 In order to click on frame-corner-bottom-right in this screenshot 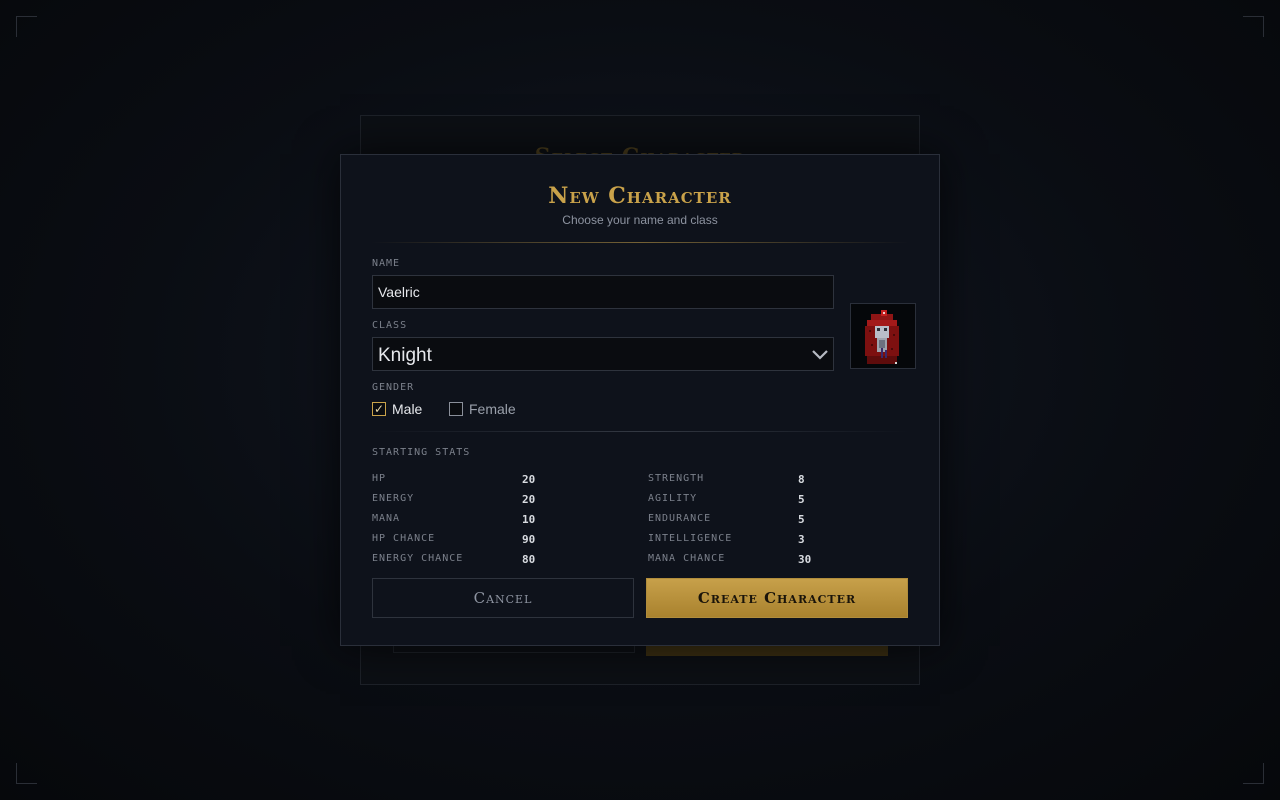, I will do `click(1253, 773)`.